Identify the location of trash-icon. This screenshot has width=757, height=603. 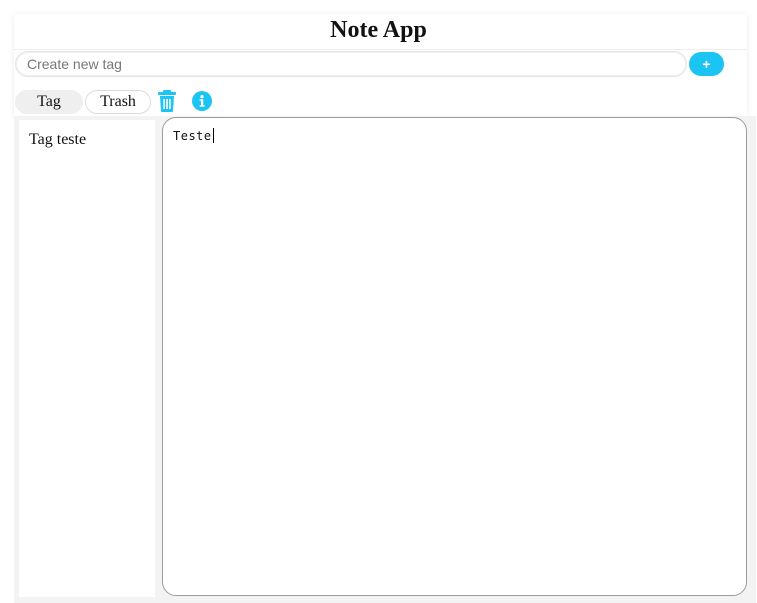
(167, 101).